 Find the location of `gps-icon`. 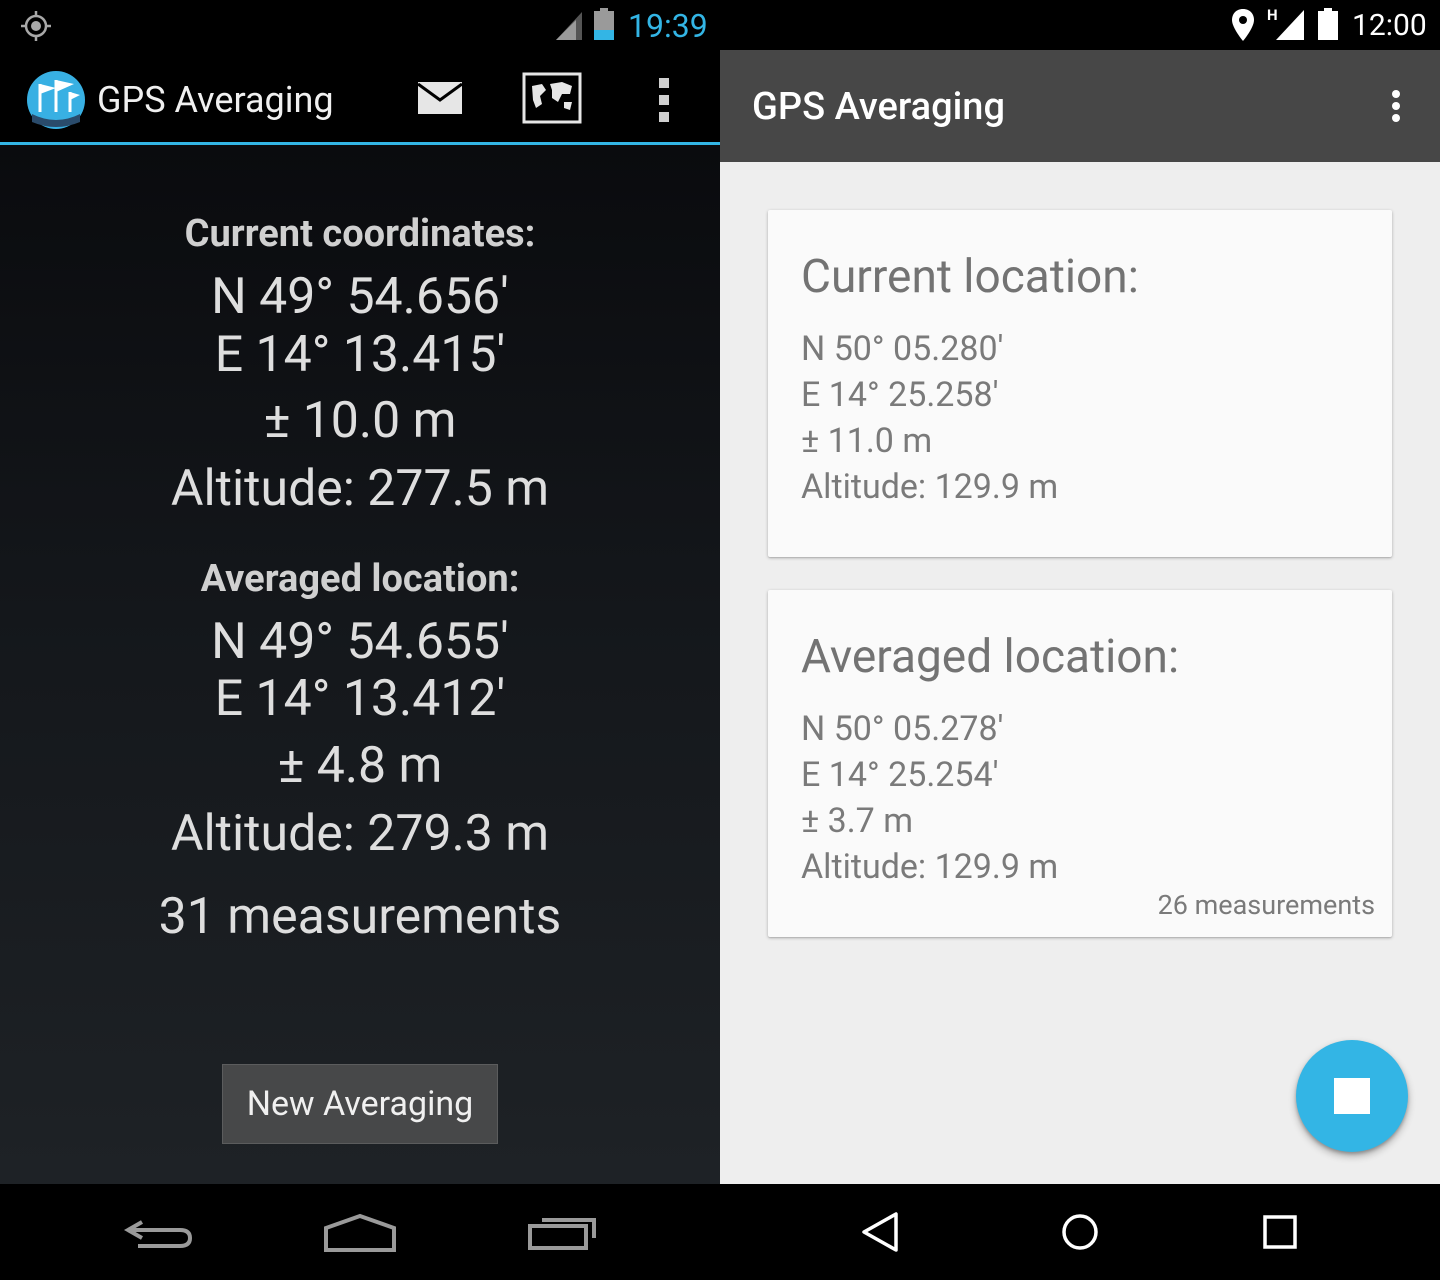

gps-icon is located at coordinates (36, 26).